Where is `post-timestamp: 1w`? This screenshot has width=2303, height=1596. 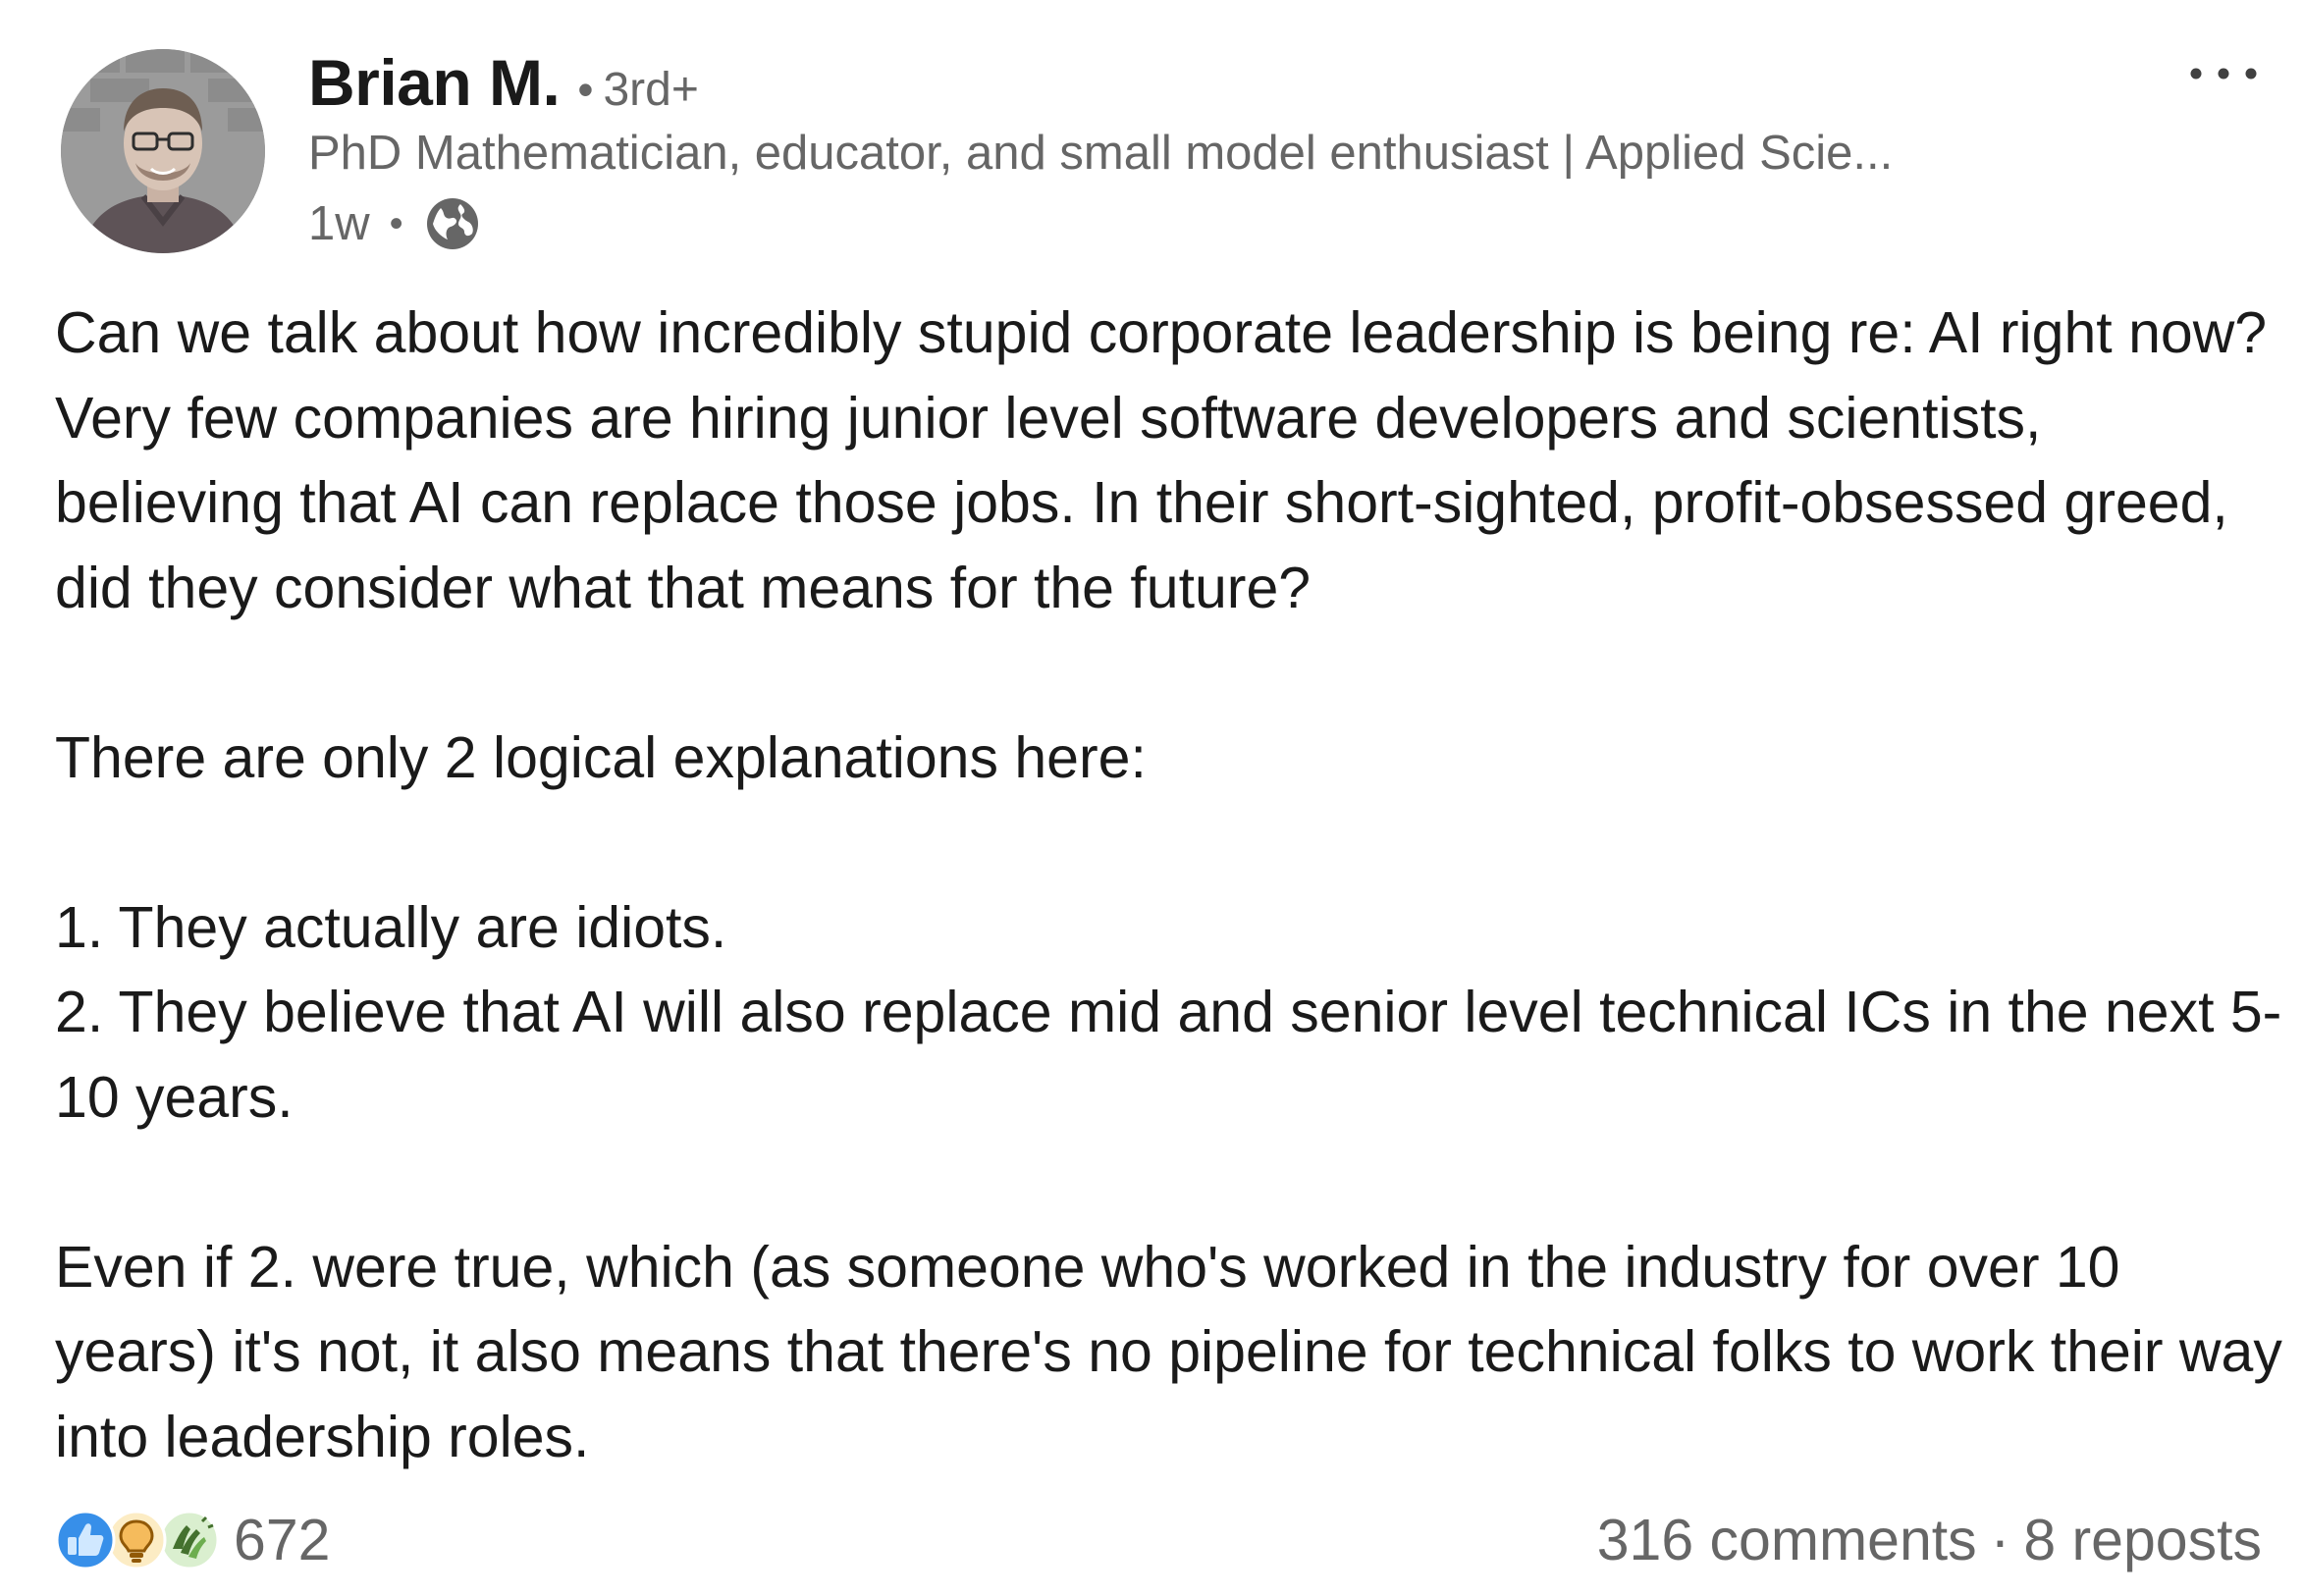
post-timestamp: 1w is located at coordinates (339, 223).